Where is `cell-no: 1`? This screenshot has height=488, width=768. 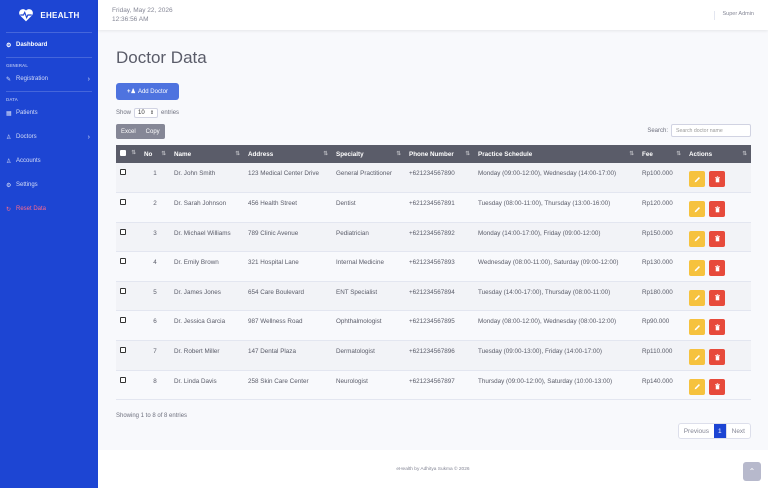 cell-no: 1 is located at coordinates (155, 178).